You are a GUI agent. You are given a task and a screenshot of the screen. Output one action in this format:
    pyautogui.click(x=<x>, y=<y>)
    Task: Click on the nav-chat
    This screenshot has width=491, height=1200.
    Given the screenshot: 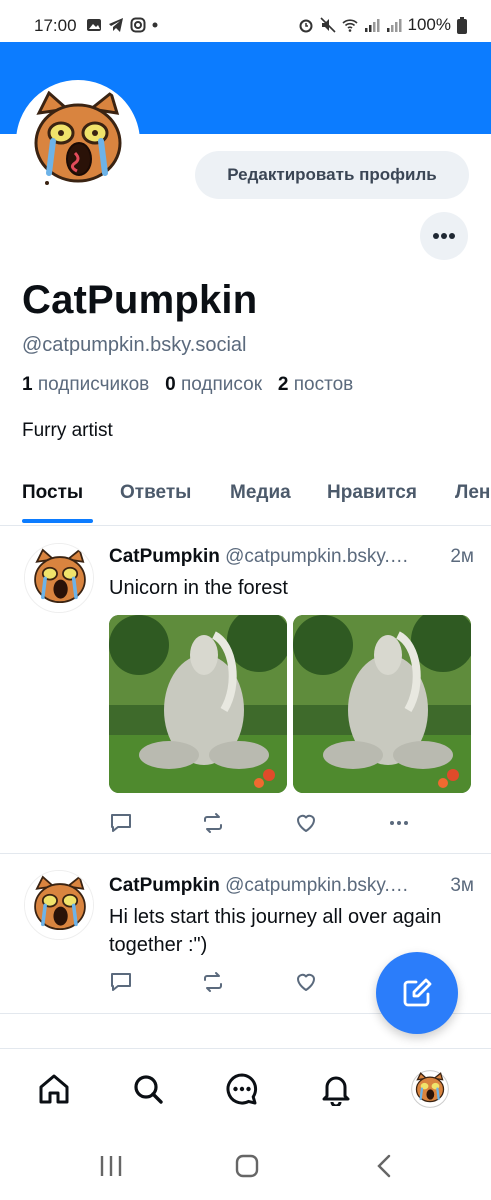 What is the action you would take?
    pyautogui.click(x=242, y=1089)
    